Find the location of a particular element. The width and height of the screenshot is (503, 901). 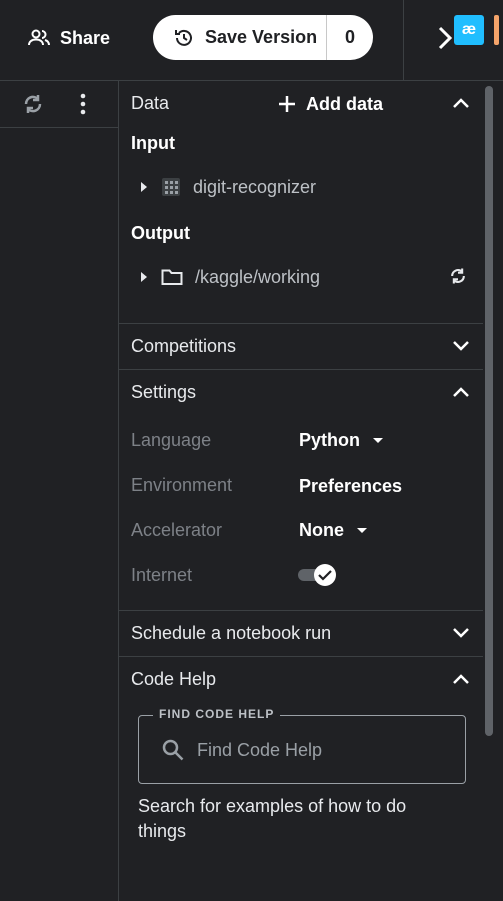

version-count-button: 0 is located at coordinates (350, 37).